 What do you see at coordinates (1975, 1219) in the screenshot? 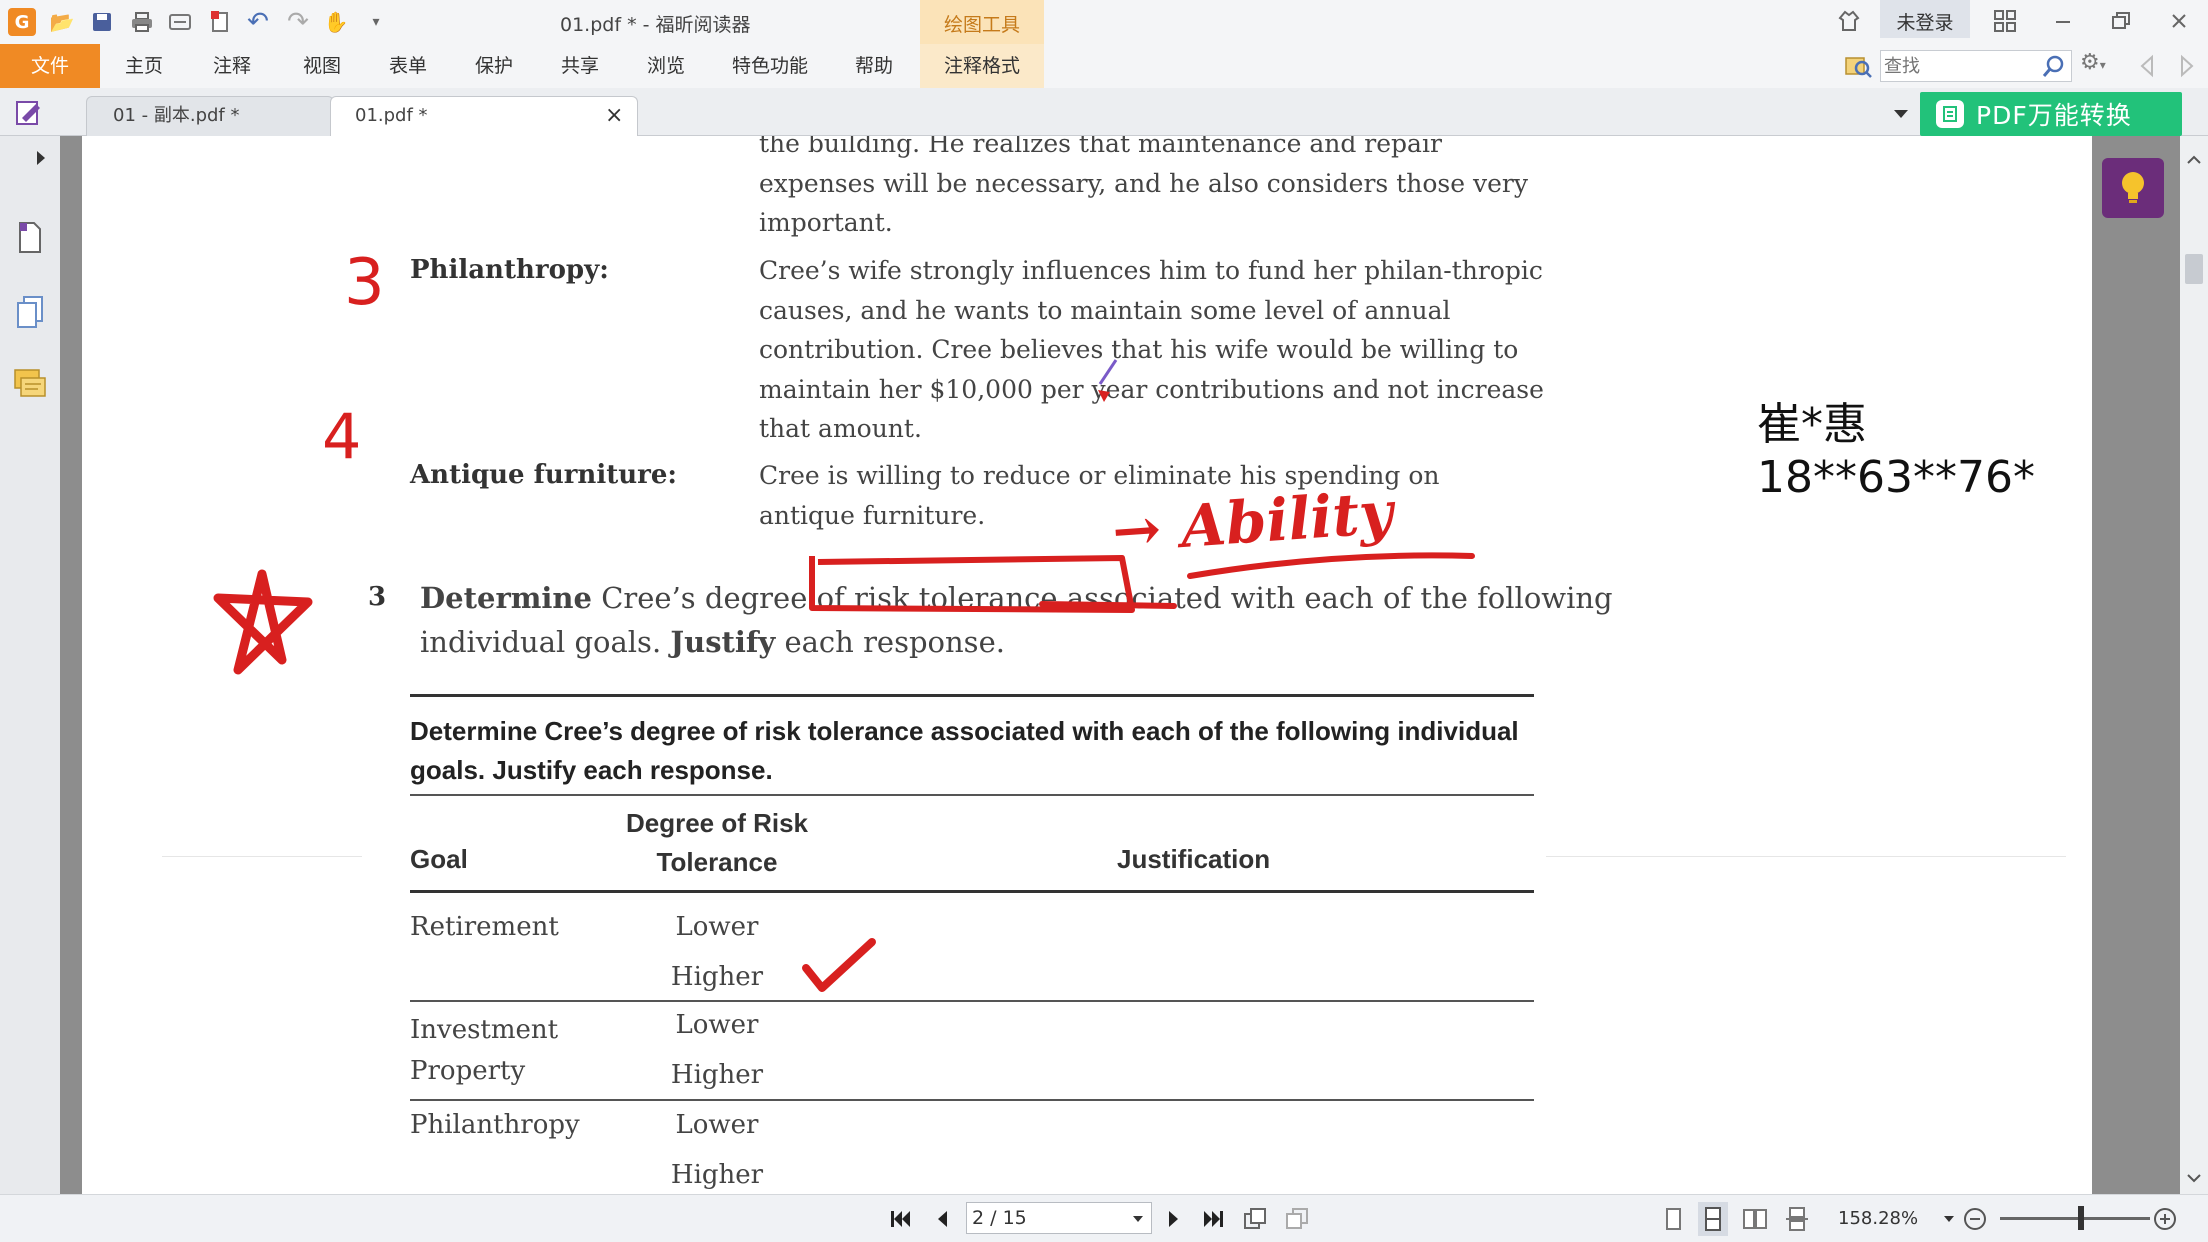
I see `zoom-out-icon` at bounding box center [1975, 1219].